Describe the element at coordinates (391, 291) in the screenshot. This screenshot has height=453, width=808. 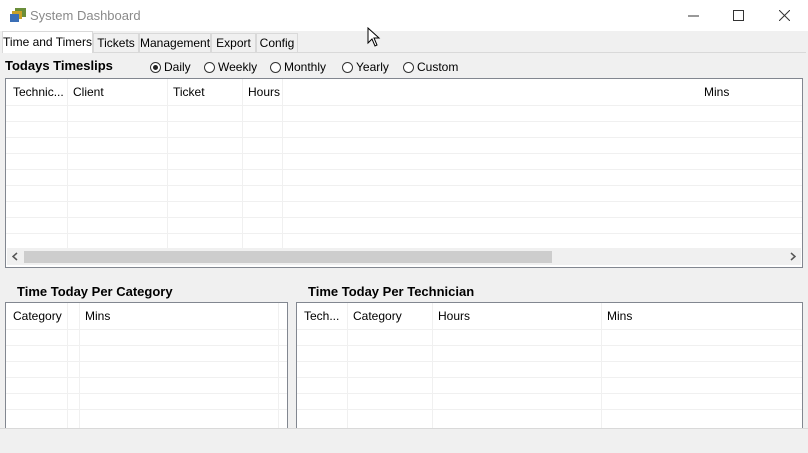
I see `per-technician-title: Time Today Per Technician` at that location.